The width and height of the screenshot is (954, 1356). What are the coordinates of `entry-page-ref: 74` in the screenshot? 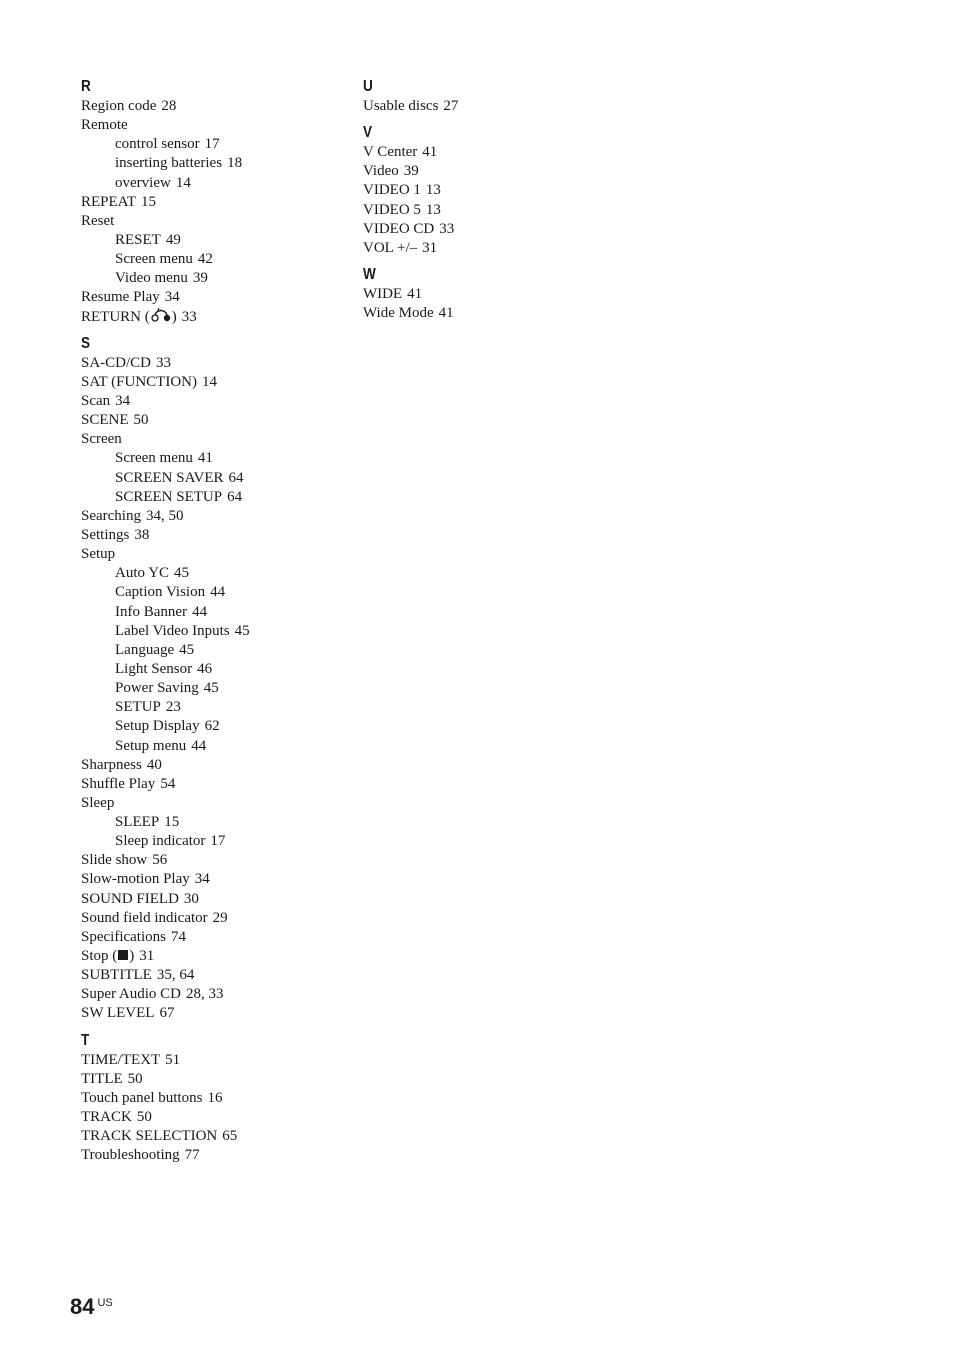 It's located at (178, 937).